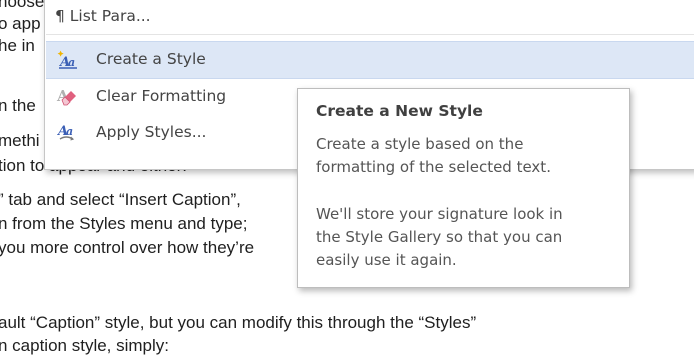 The height and width of the screenshot is (356, 694). Describe the element at coordinates (370, 34) in the screenshot. I see `menu-separator` at that location.